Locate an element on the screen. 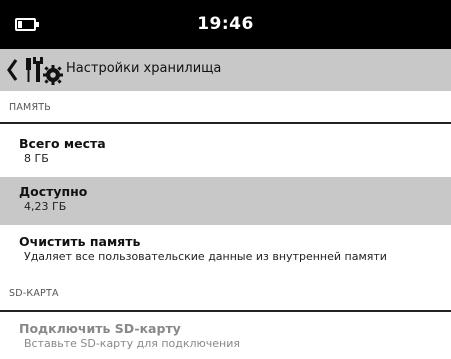  total-space-value: 8 ГБ is located at coordinates (36, 158).